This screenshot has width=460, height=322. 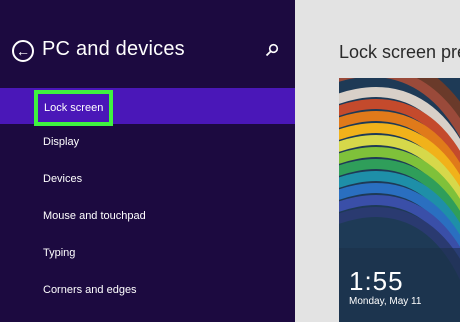 What do you see at coordinates (147, 291) in the screenshot?
I see `nav-item-corners-and-edges: Corners and edges` at bounding box center [147, 291].